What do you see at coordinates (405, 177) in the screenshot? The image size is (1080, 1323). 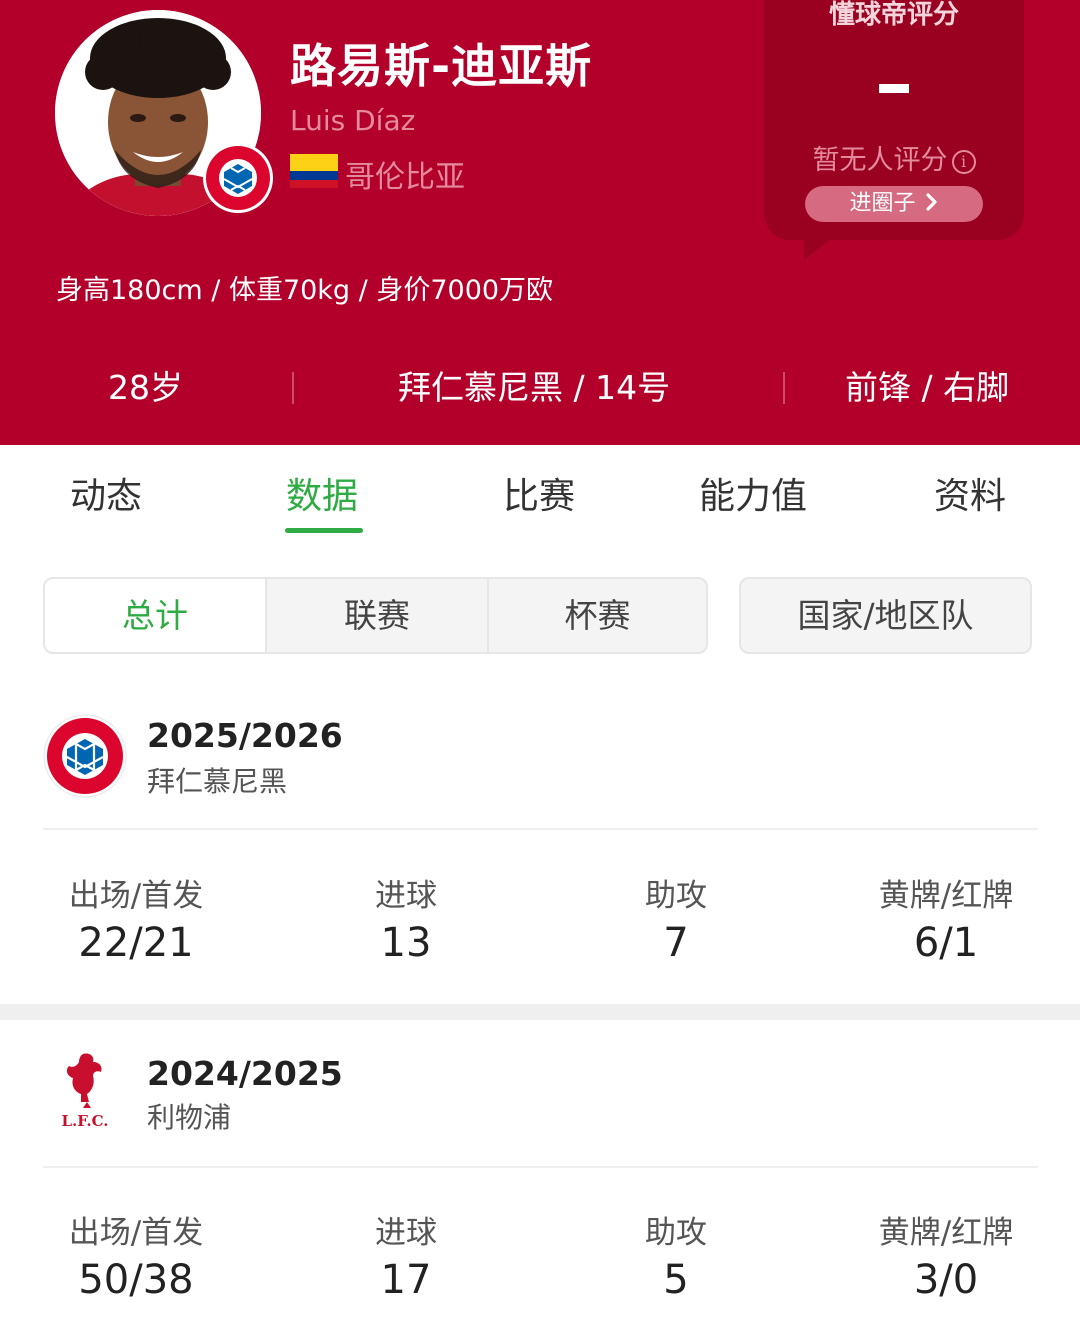 I see `player-nationality: 哥伦比亚` at bounding box center [405, 177].